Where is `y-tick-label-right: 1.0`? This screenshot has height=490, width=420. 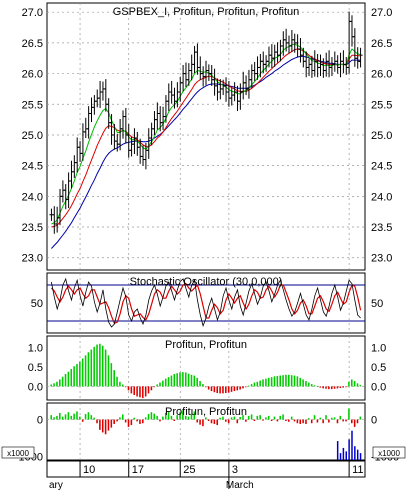
y-tick-label-right: 1.0 is located at coordinates (378, 349).